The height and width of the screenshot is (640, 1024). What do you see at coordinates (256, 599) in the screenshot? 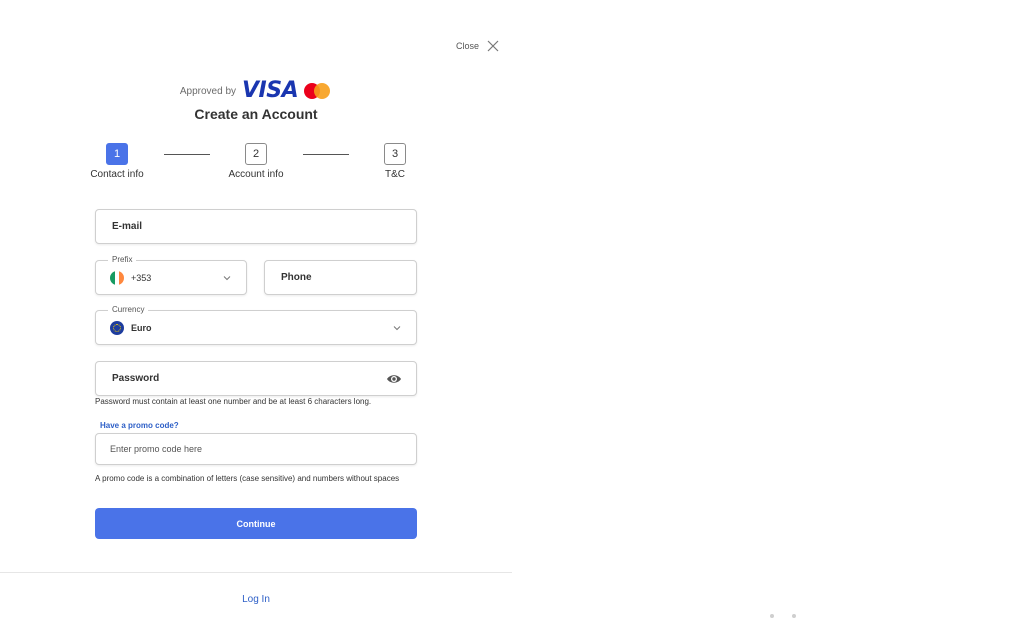
I see `login-link: Log In` at bounding box center [256, 599].